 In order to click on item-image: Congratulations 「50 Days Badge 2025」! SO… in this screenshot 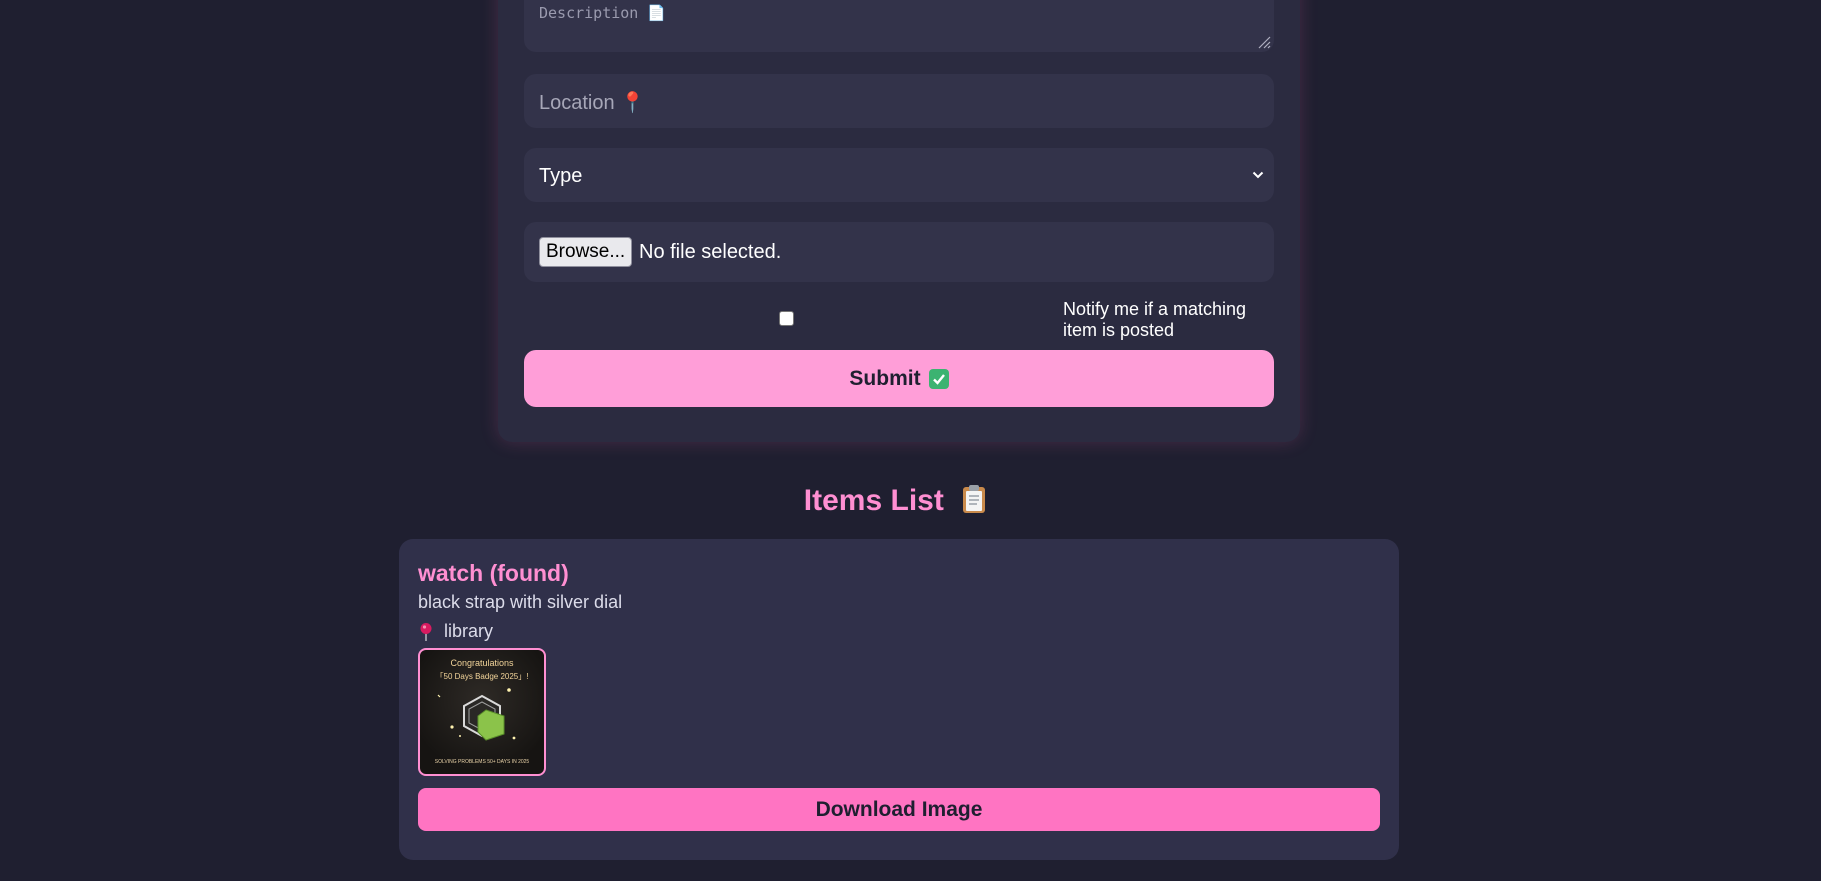, I will do `click(482, 712)`.